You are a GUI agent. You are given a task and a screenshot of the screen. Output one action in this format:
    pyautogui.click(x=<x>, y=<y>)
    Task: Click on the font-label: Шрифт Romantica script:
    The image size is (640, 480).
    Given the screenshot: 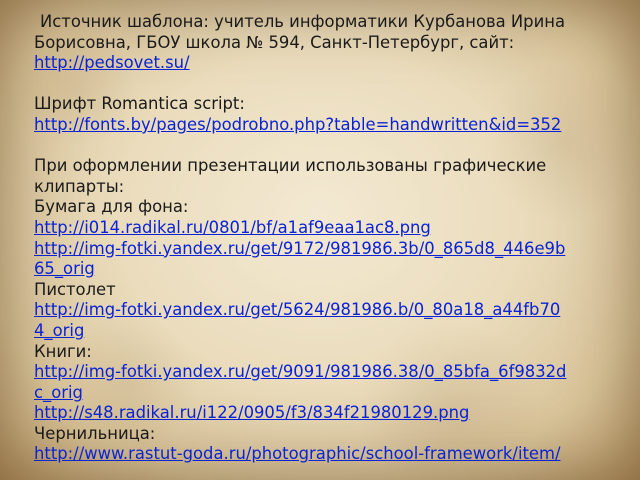 What is the action you would take?
    pyautogui.click(x=139, y=104)
    